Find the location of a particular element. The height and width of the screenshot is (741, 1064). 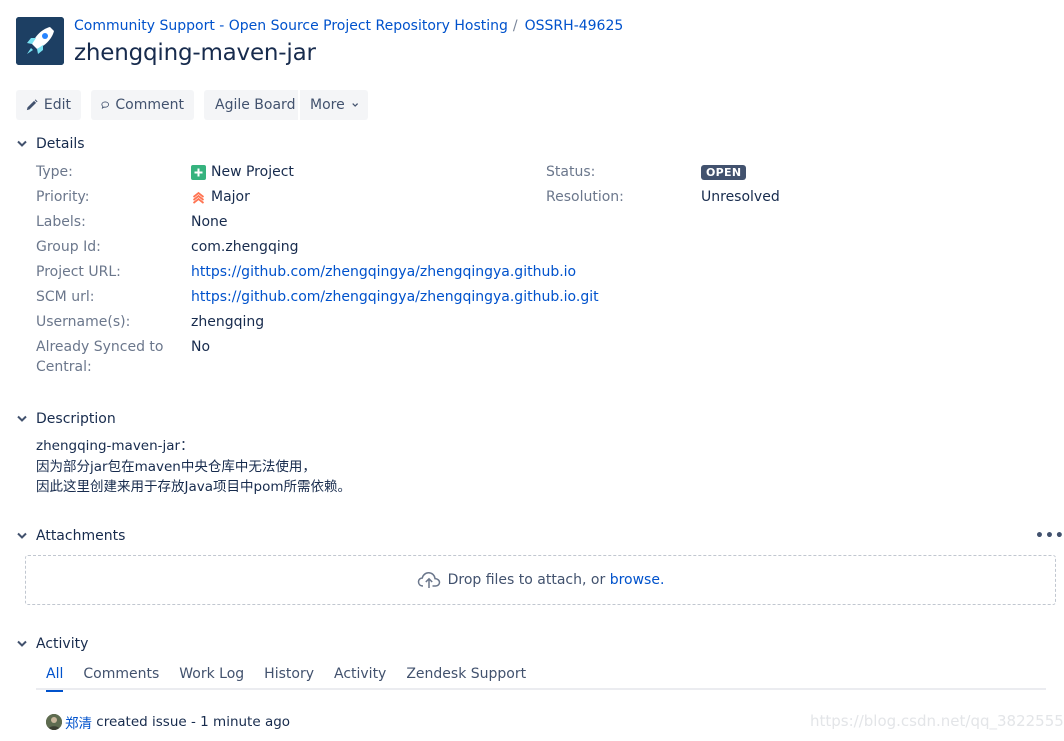

comment-button-label: Comment is located at coordinates (149, 105).